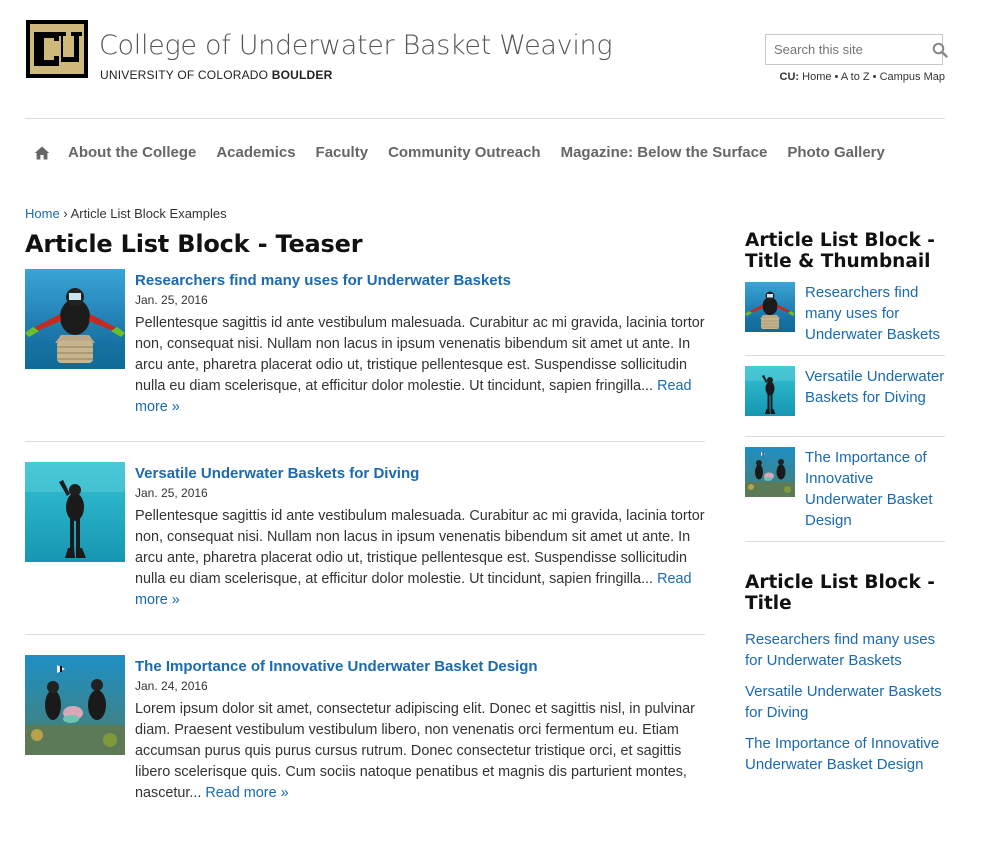 This screenshot has width=981, height=860. I want to click on cu-links: CU: Home • A to Z • Campus Map, so click(862, 77).